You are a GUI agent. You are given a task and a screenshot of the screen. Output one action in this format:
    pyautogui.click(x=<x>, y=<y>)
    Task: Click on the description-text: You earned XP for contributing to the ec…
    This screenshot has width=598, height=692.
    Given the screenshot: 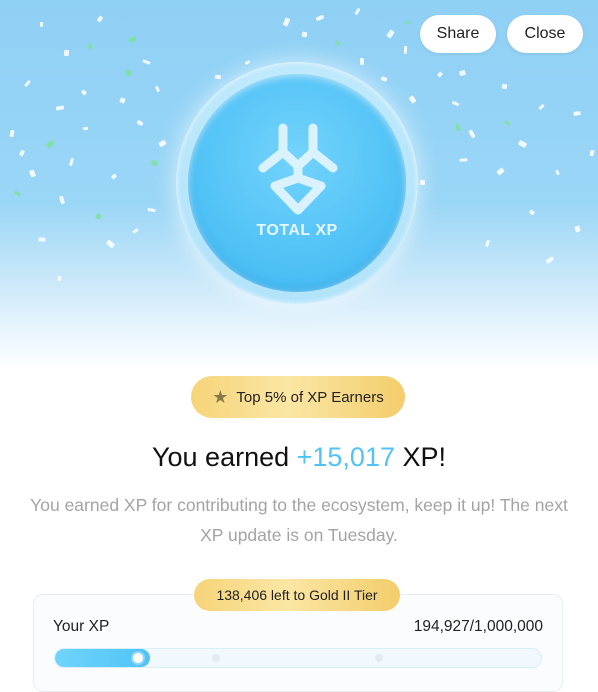 What is the action you would take?
    pyautogui.click(x=299, y=520)
    